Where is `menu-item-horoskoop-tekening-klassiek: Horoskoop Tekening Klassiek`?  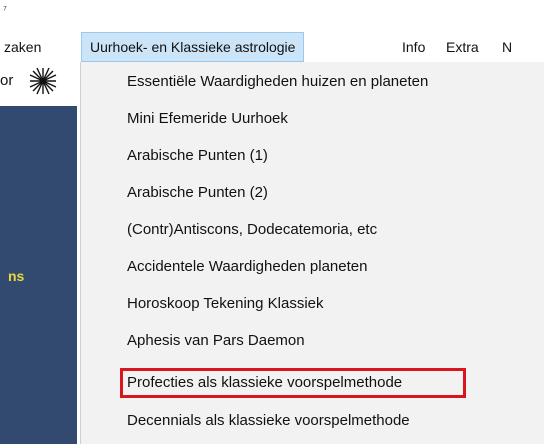 menu-item-horoskoop-tekening-klassiek: Horoskoop Tekening Klassiek is located at coordinates (225, 303).